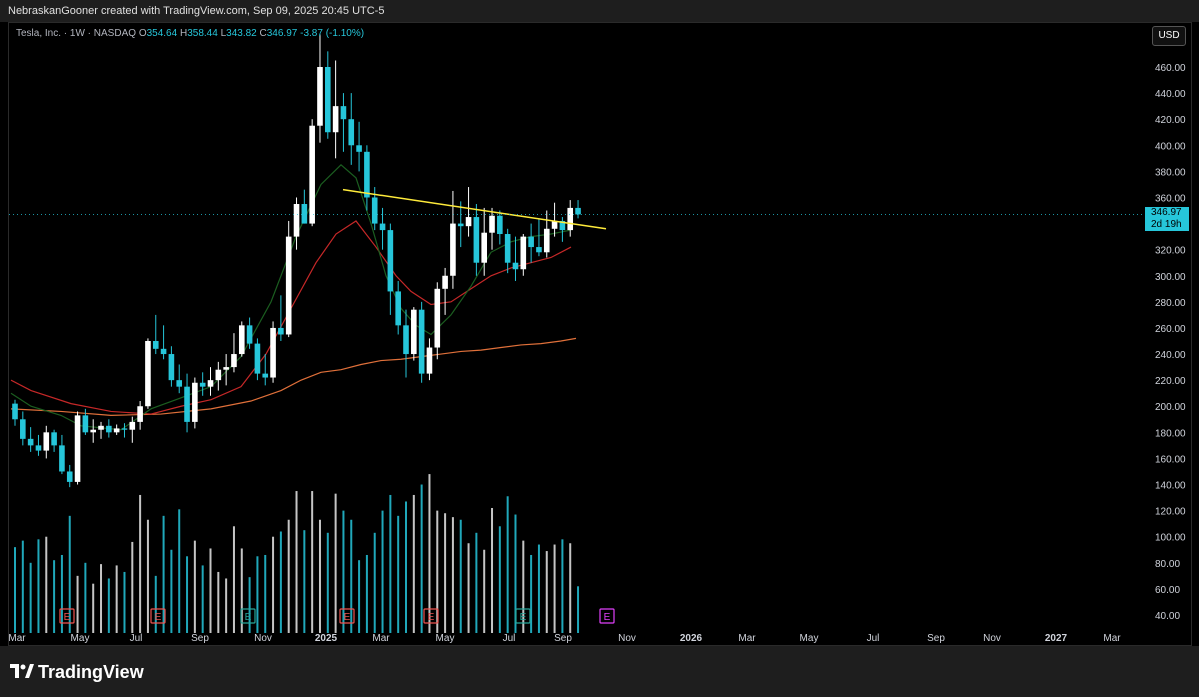  Describe the element at coordinates (599, 671) in the screenshot. I see `footer-bar: TradingView` at that location.